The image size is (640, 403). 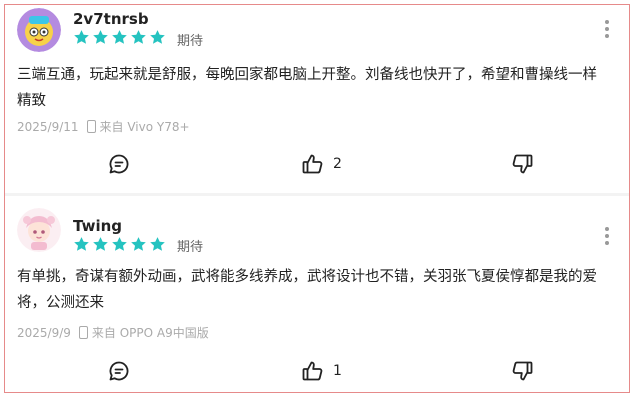 I want to click on like-count: 1, so click(x=337, y=371).